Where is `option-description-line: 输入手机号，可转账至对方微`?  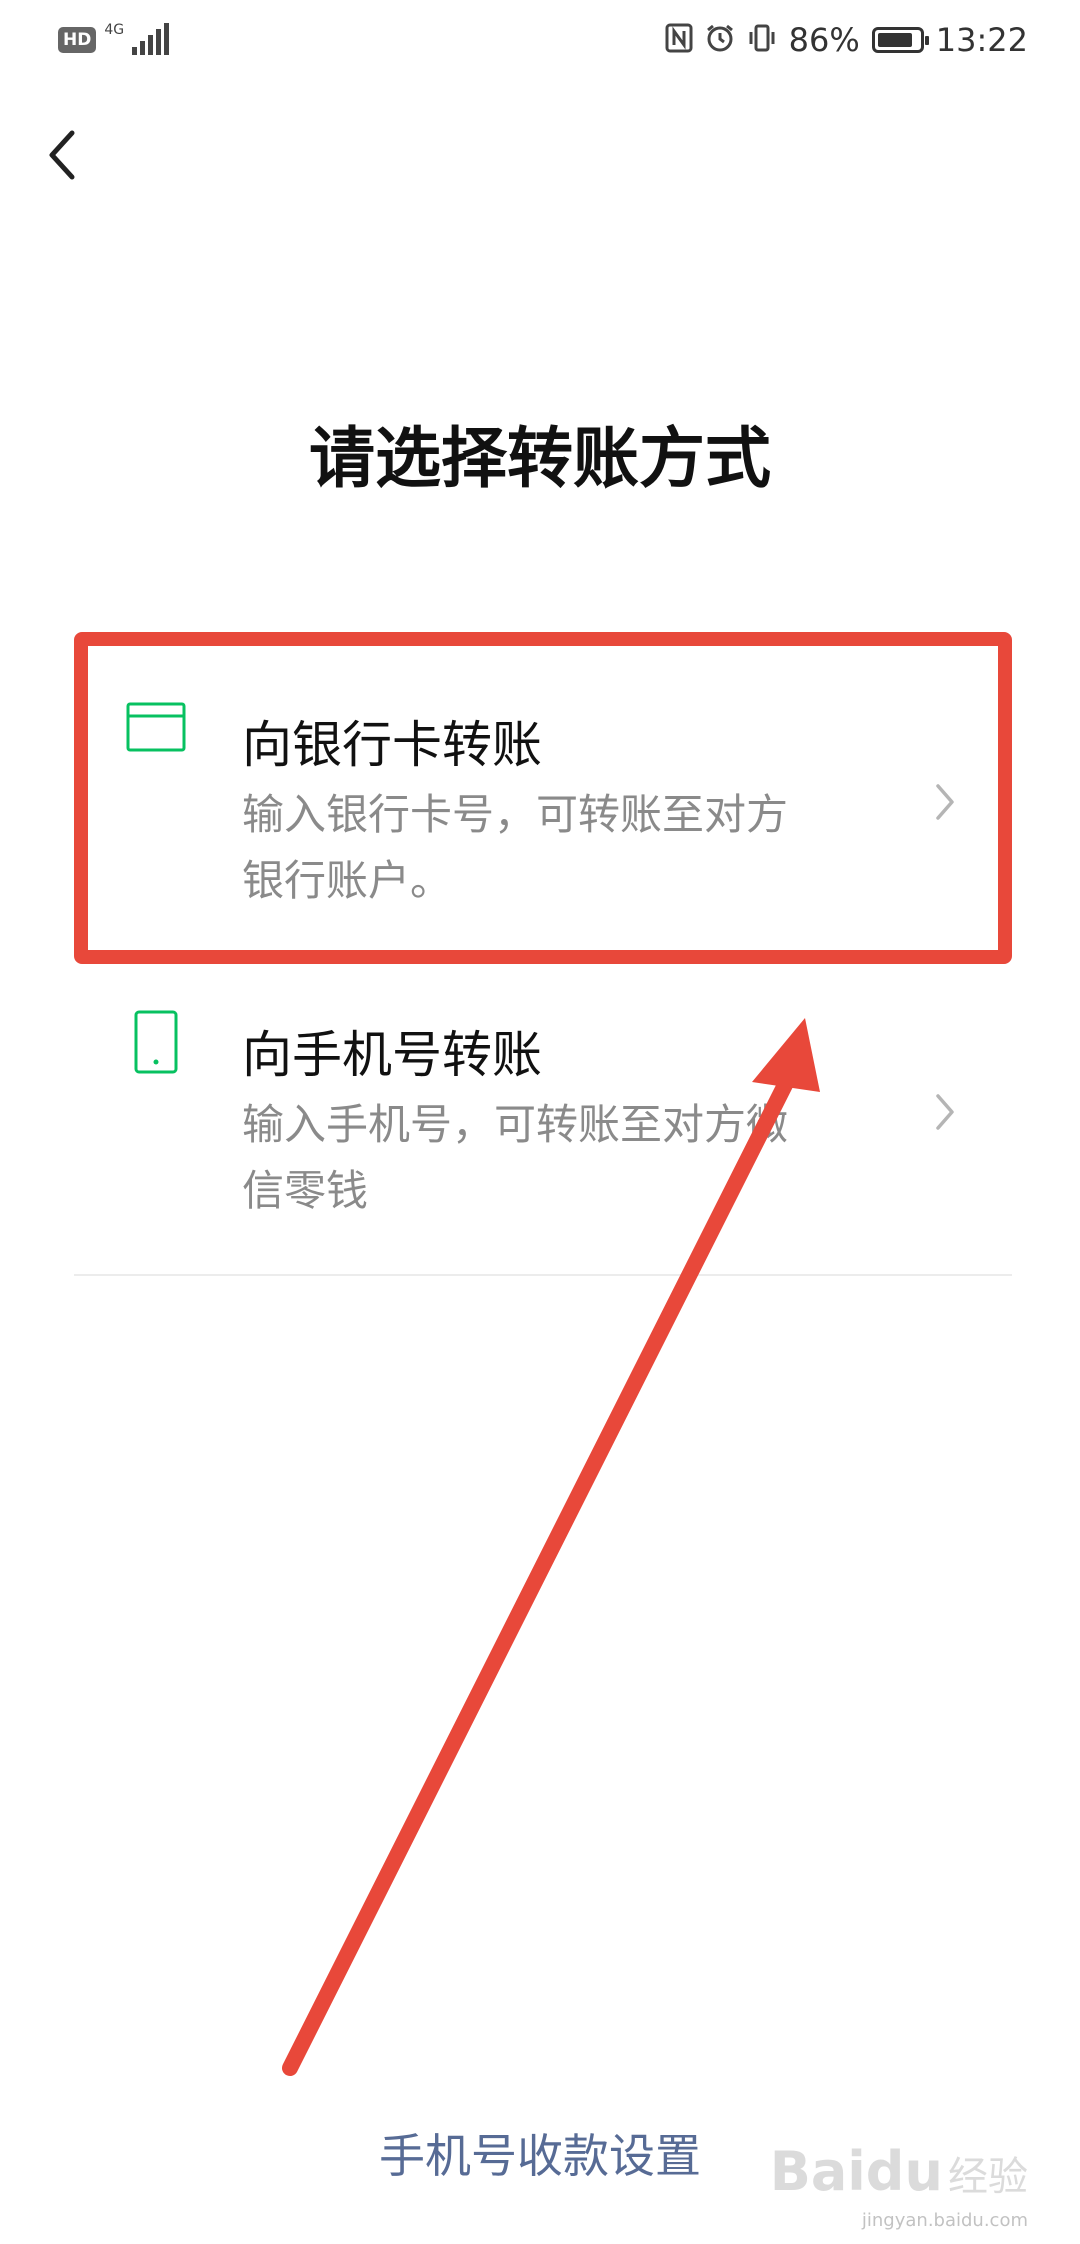 option-description-line: 输入手机号，可转账至对方微 is located at coordinates (515, 1124).